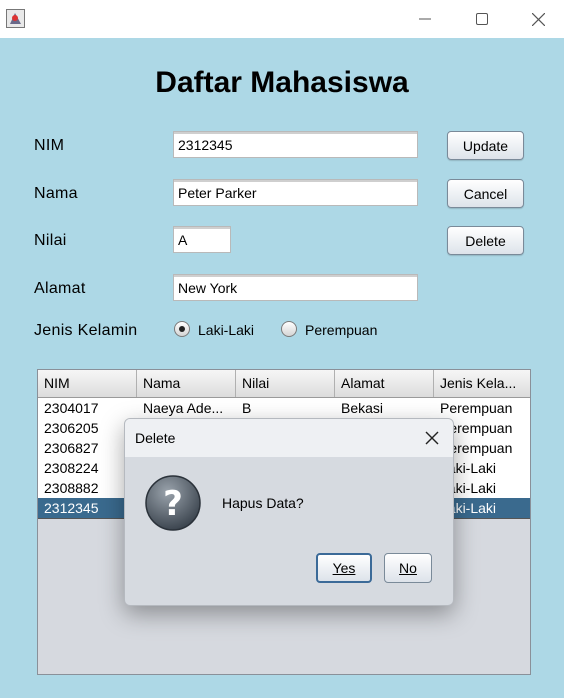 The image size is (564, 698). Describe the element at coordinates (476, 408) in the screenshot. I see `cell-jenis-kelamin: Perempuan` at that location.